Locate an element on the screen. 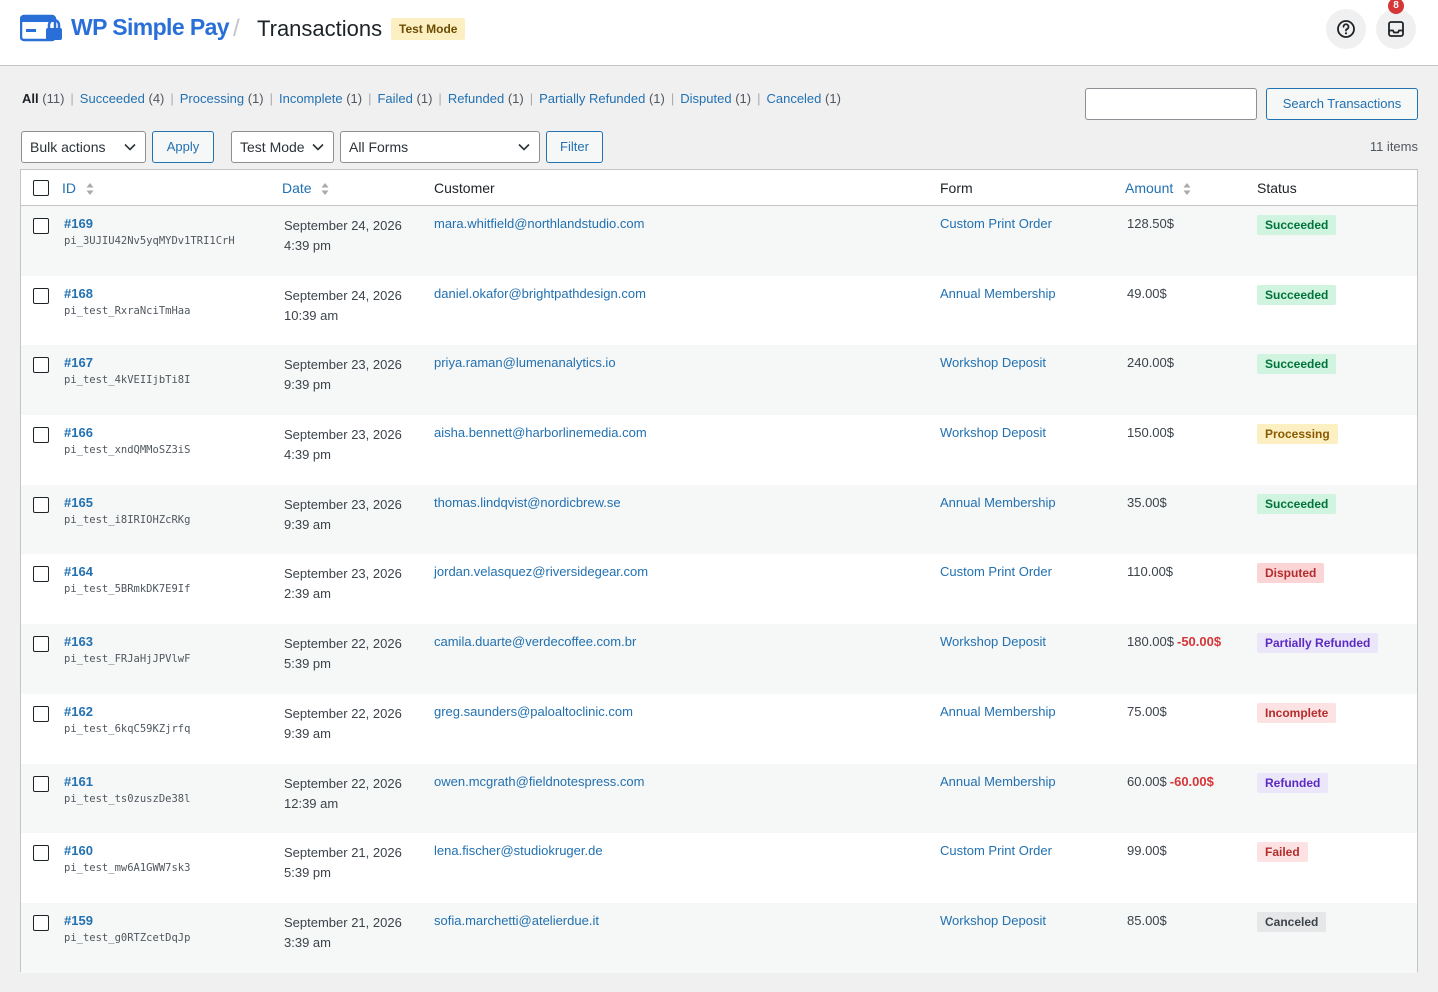  status-filter-partially-refunded: Partially Refunded (1) is located at coordinates (602, 98).